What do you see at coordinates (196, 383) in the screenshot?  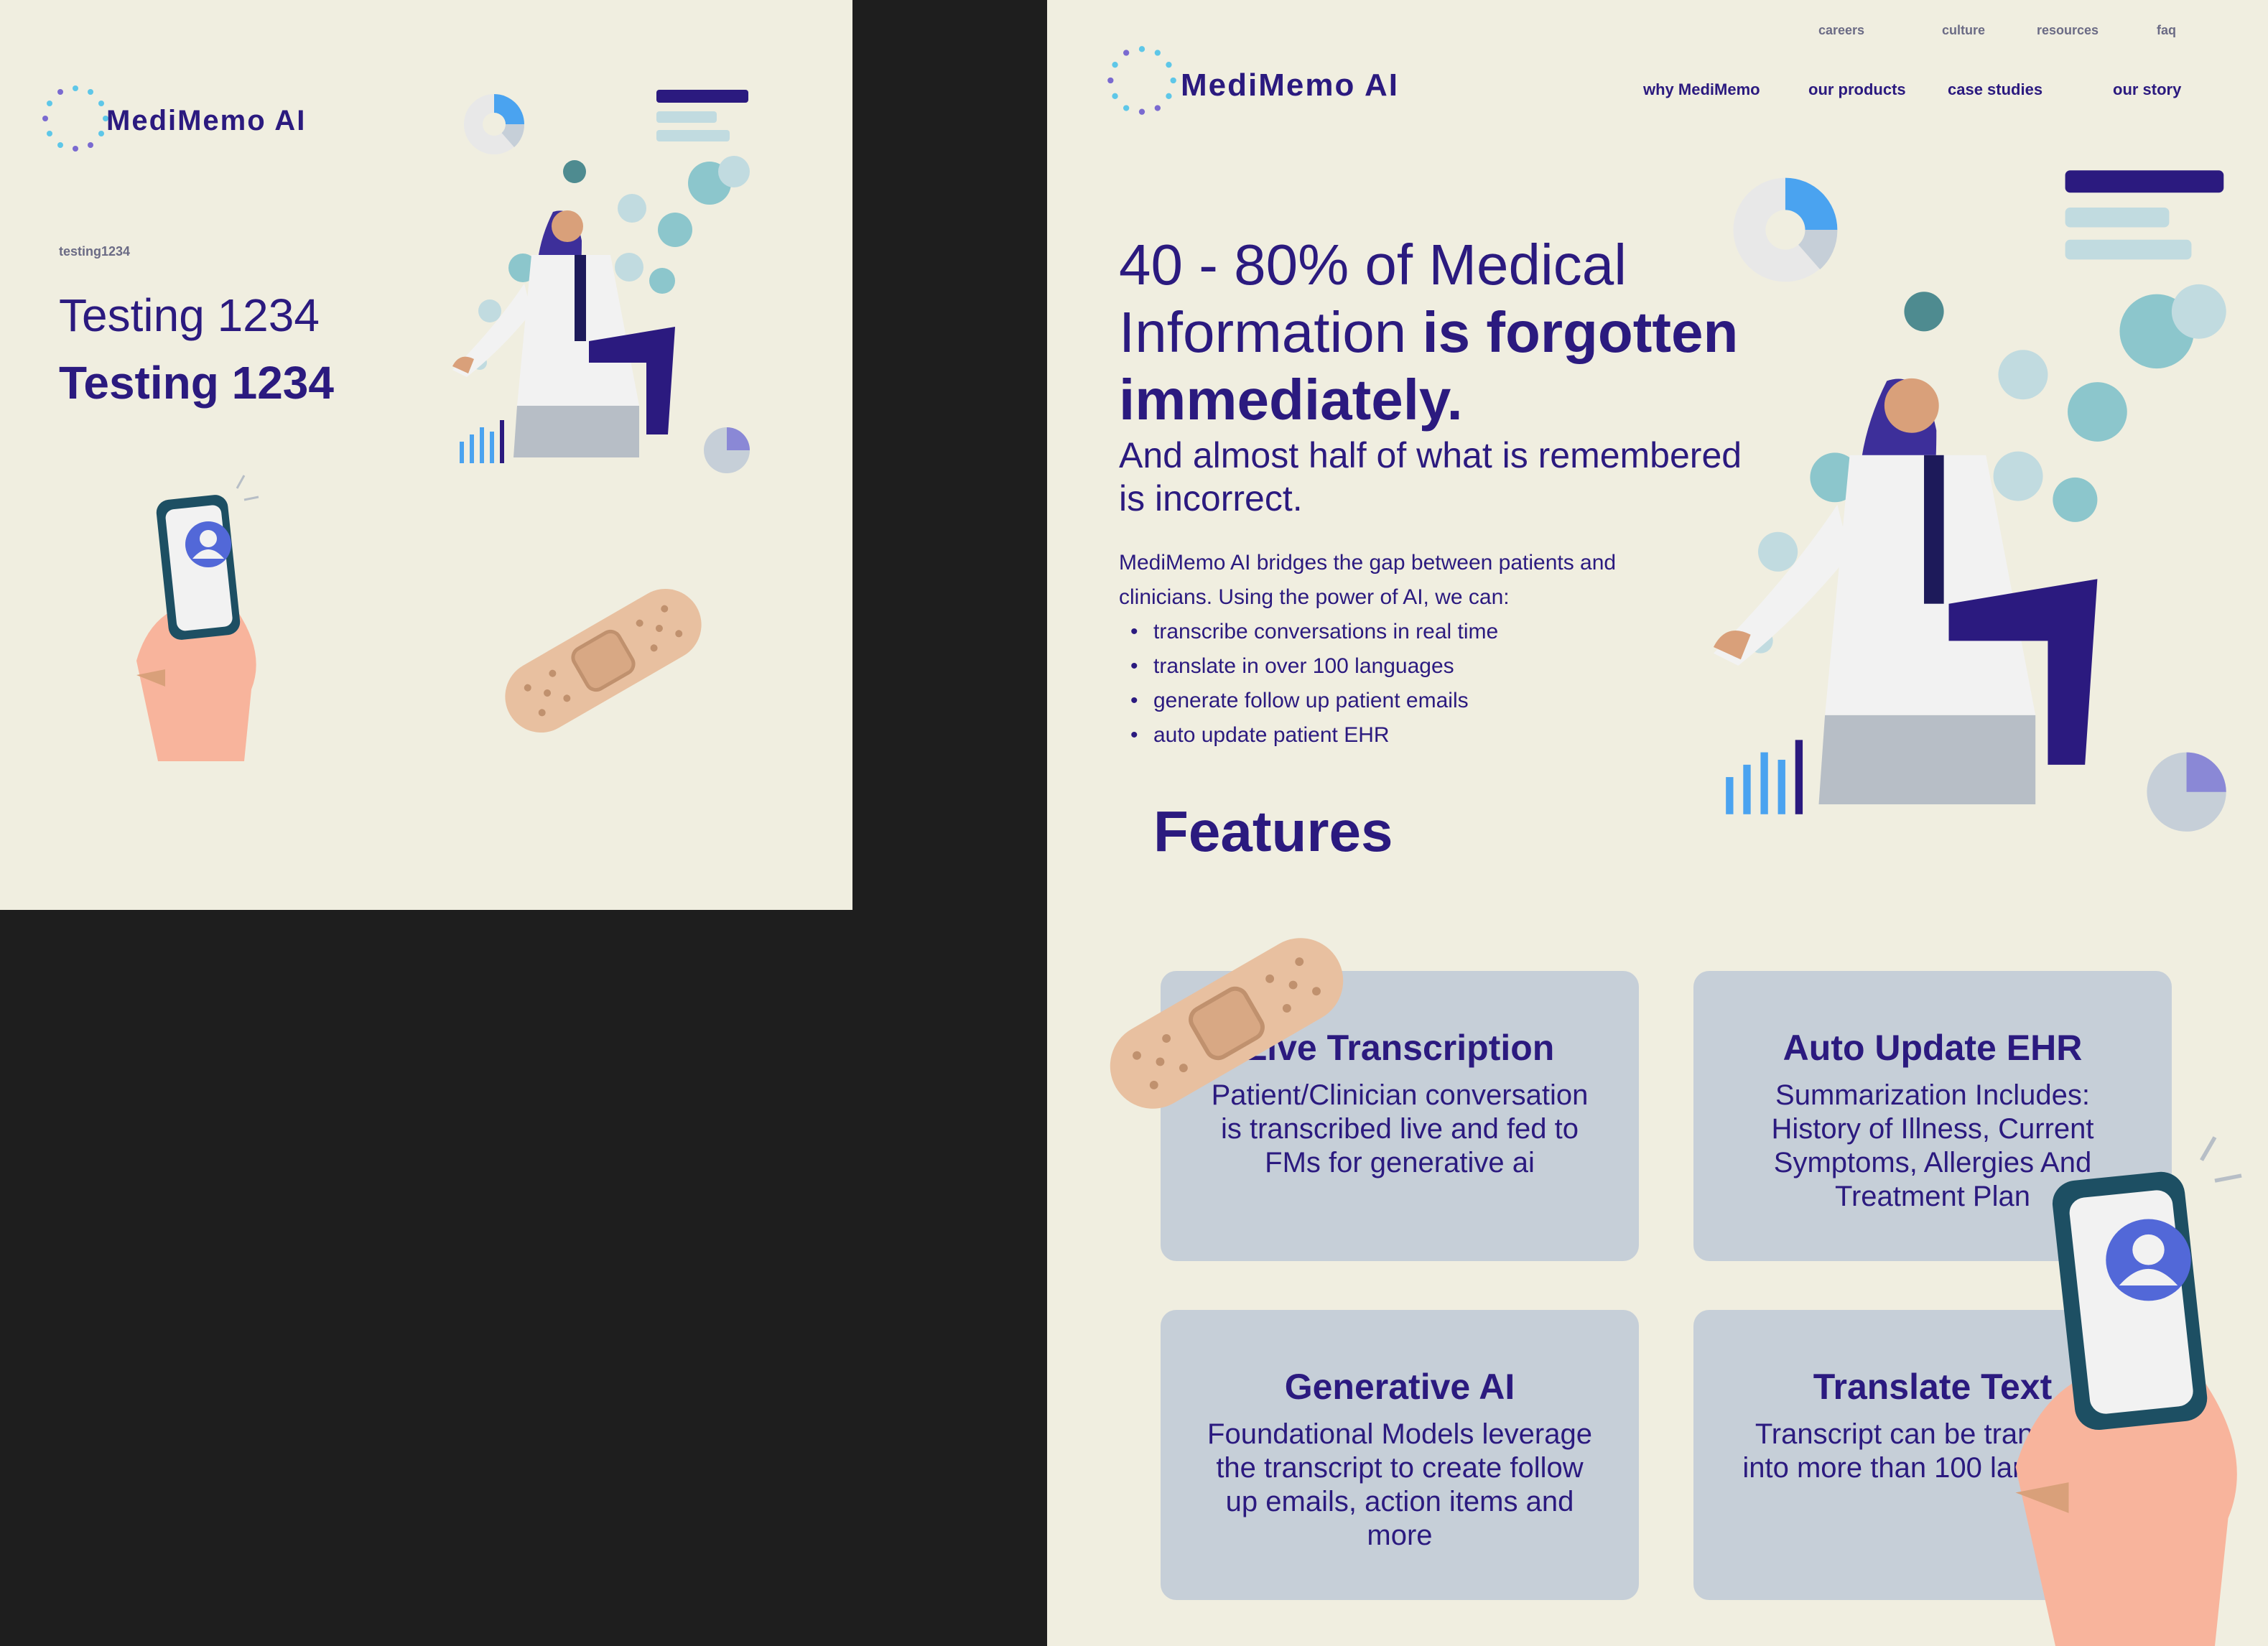 I see `heading-bold: Testing 1234` at bounding box center [196, 383].